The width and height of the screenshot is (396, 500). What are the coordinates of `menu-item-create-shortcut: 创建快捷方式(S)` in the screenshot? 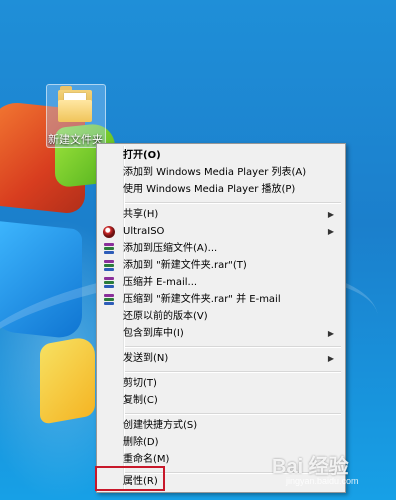 It's located at (221, 426).